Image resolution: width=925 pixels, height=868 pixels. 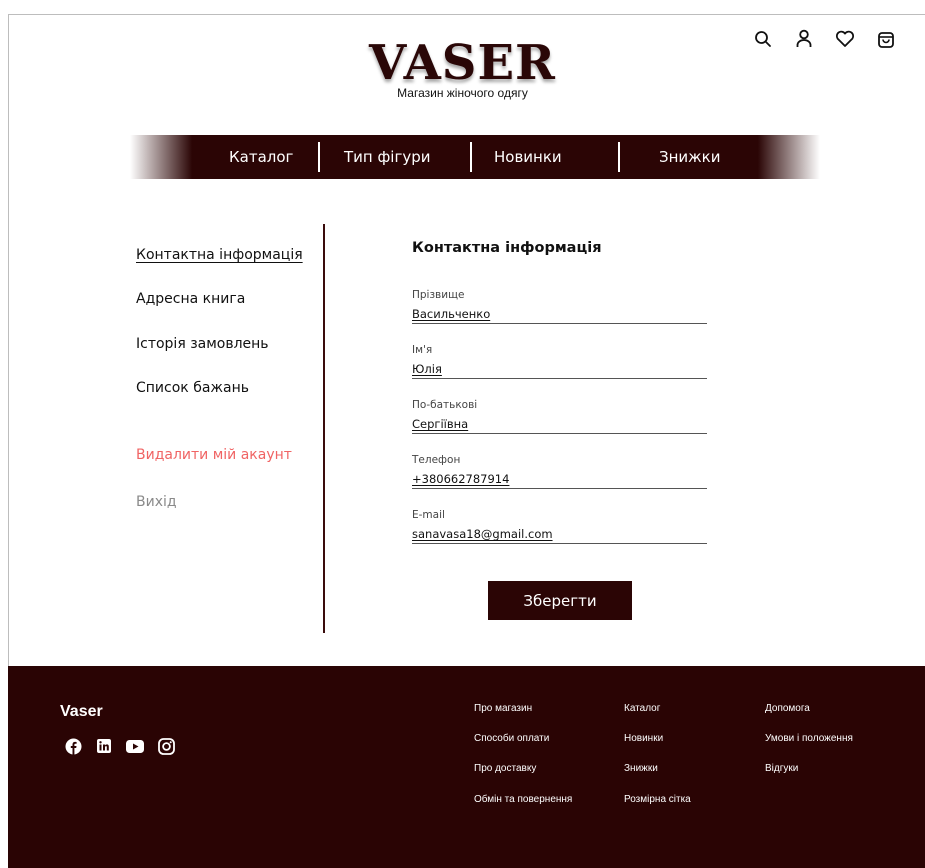 What do you see at coordinates (81, 711) in the screenshot?
I see `footer-brand: Vaser` at bounding box center [81, 711].